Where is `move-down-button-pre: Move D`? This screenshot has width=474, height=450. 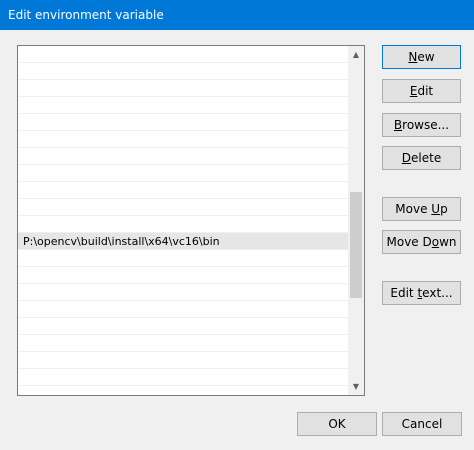
move-down-button-pre: Move D is located at coordinates (409, 242).